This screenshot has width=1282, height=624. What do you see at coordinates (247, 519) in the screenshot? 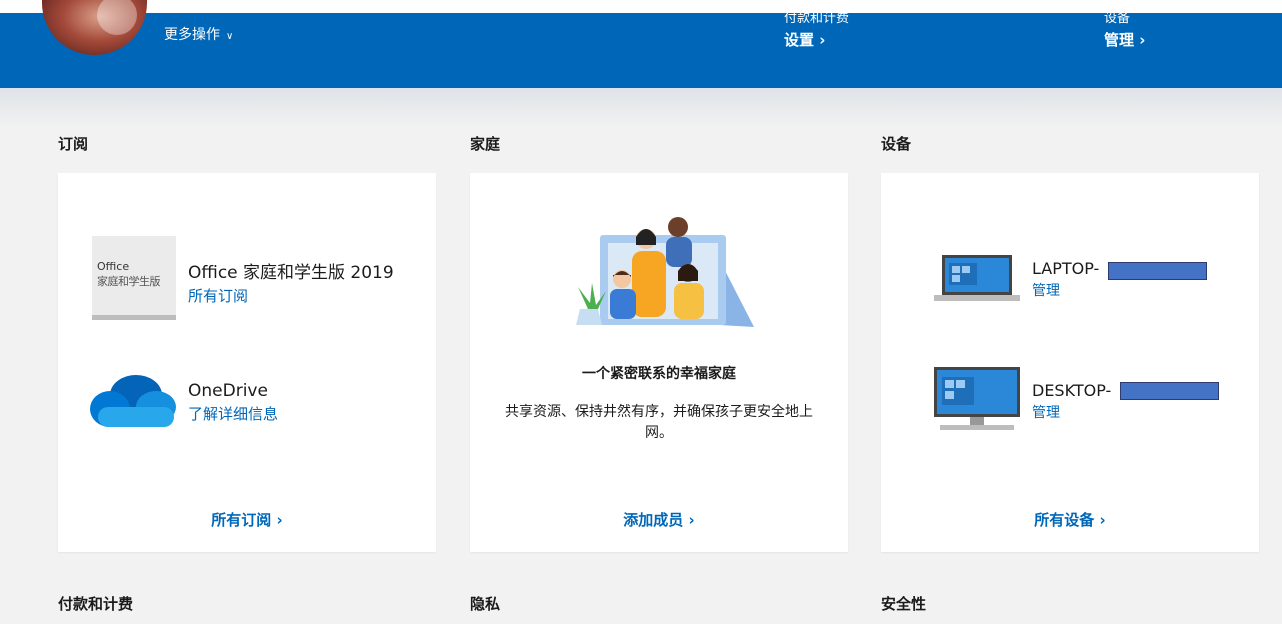
I see `all-subscriptions-footer-link: 所有订阅 ›` at bounding box center [247, 519].